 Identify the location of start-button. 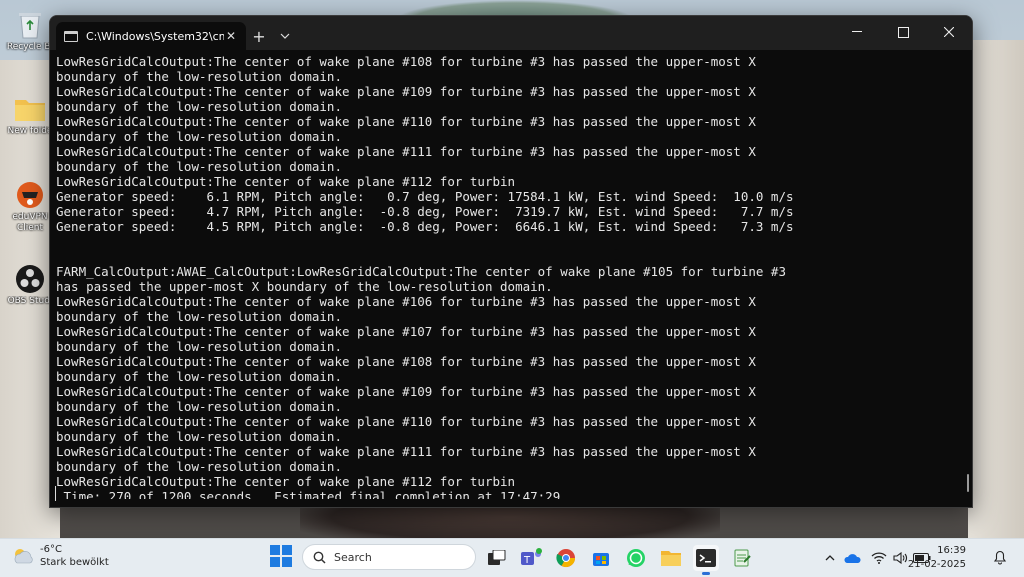
(282, 557).